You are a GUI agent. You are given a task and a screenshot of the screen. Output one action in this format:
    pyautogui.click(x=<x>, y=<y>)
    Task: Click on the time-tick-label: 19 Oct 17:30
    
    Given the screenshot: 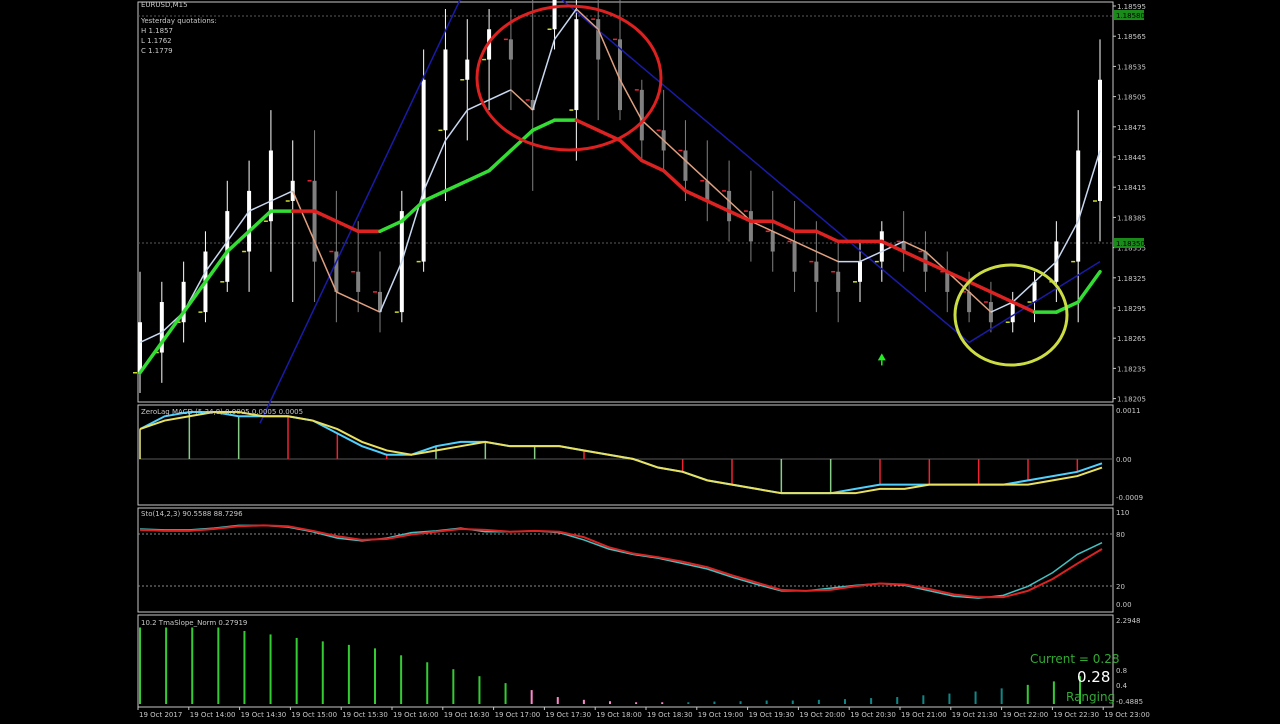 What is the action you would take?
    pyautogui.click(x=568, y=715)
    